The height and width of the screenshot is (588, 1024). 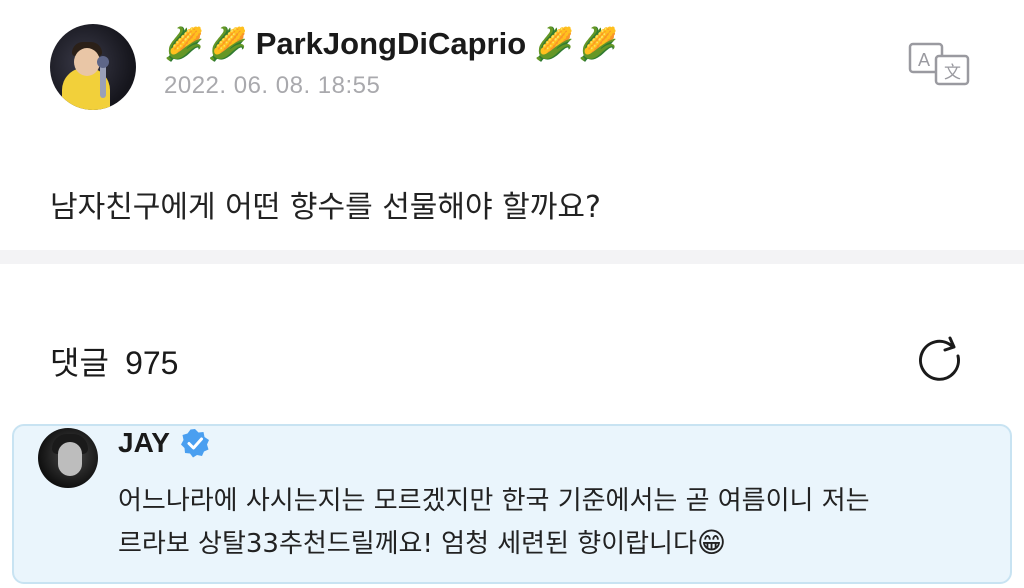 I want to click on author-name: ParkJongDiCaprio, so click(x=391, y=44).